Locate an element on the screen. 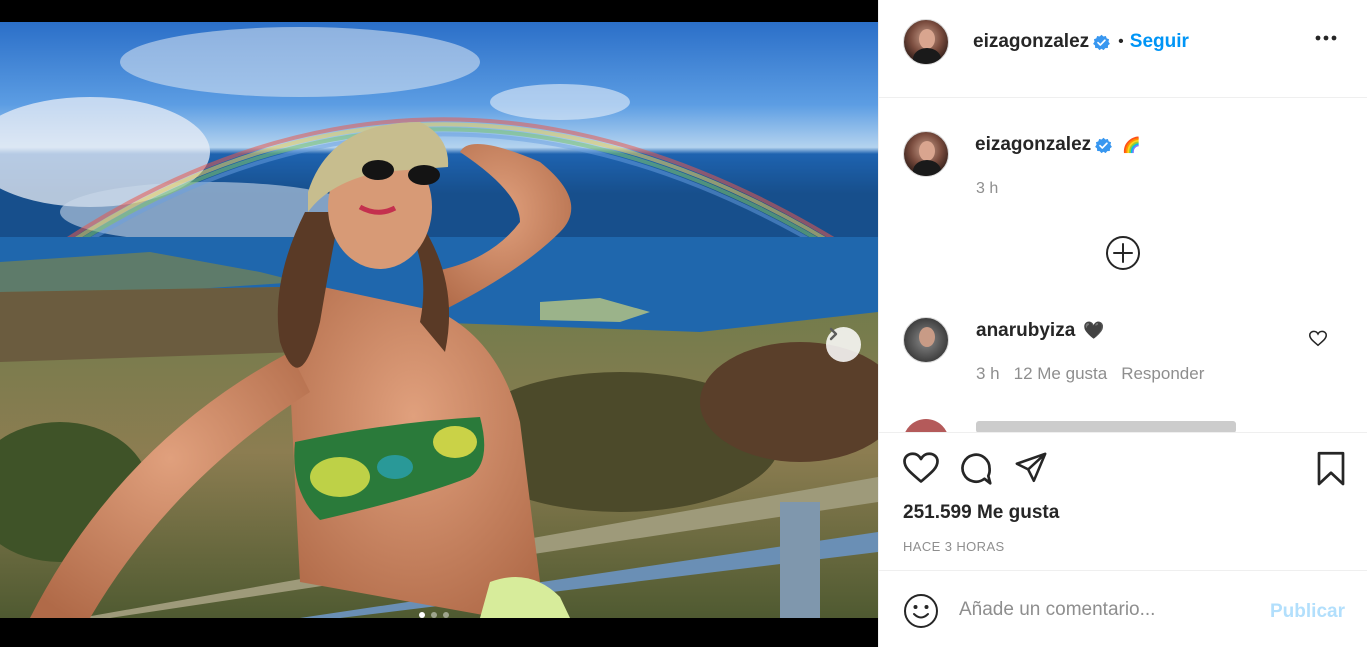  caption-author-avatar is located at coordinates (926, 154).